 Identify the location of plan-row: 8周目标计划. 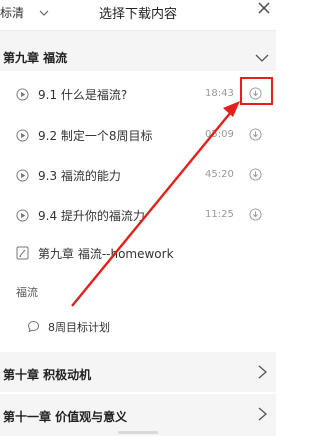
(138, 327).